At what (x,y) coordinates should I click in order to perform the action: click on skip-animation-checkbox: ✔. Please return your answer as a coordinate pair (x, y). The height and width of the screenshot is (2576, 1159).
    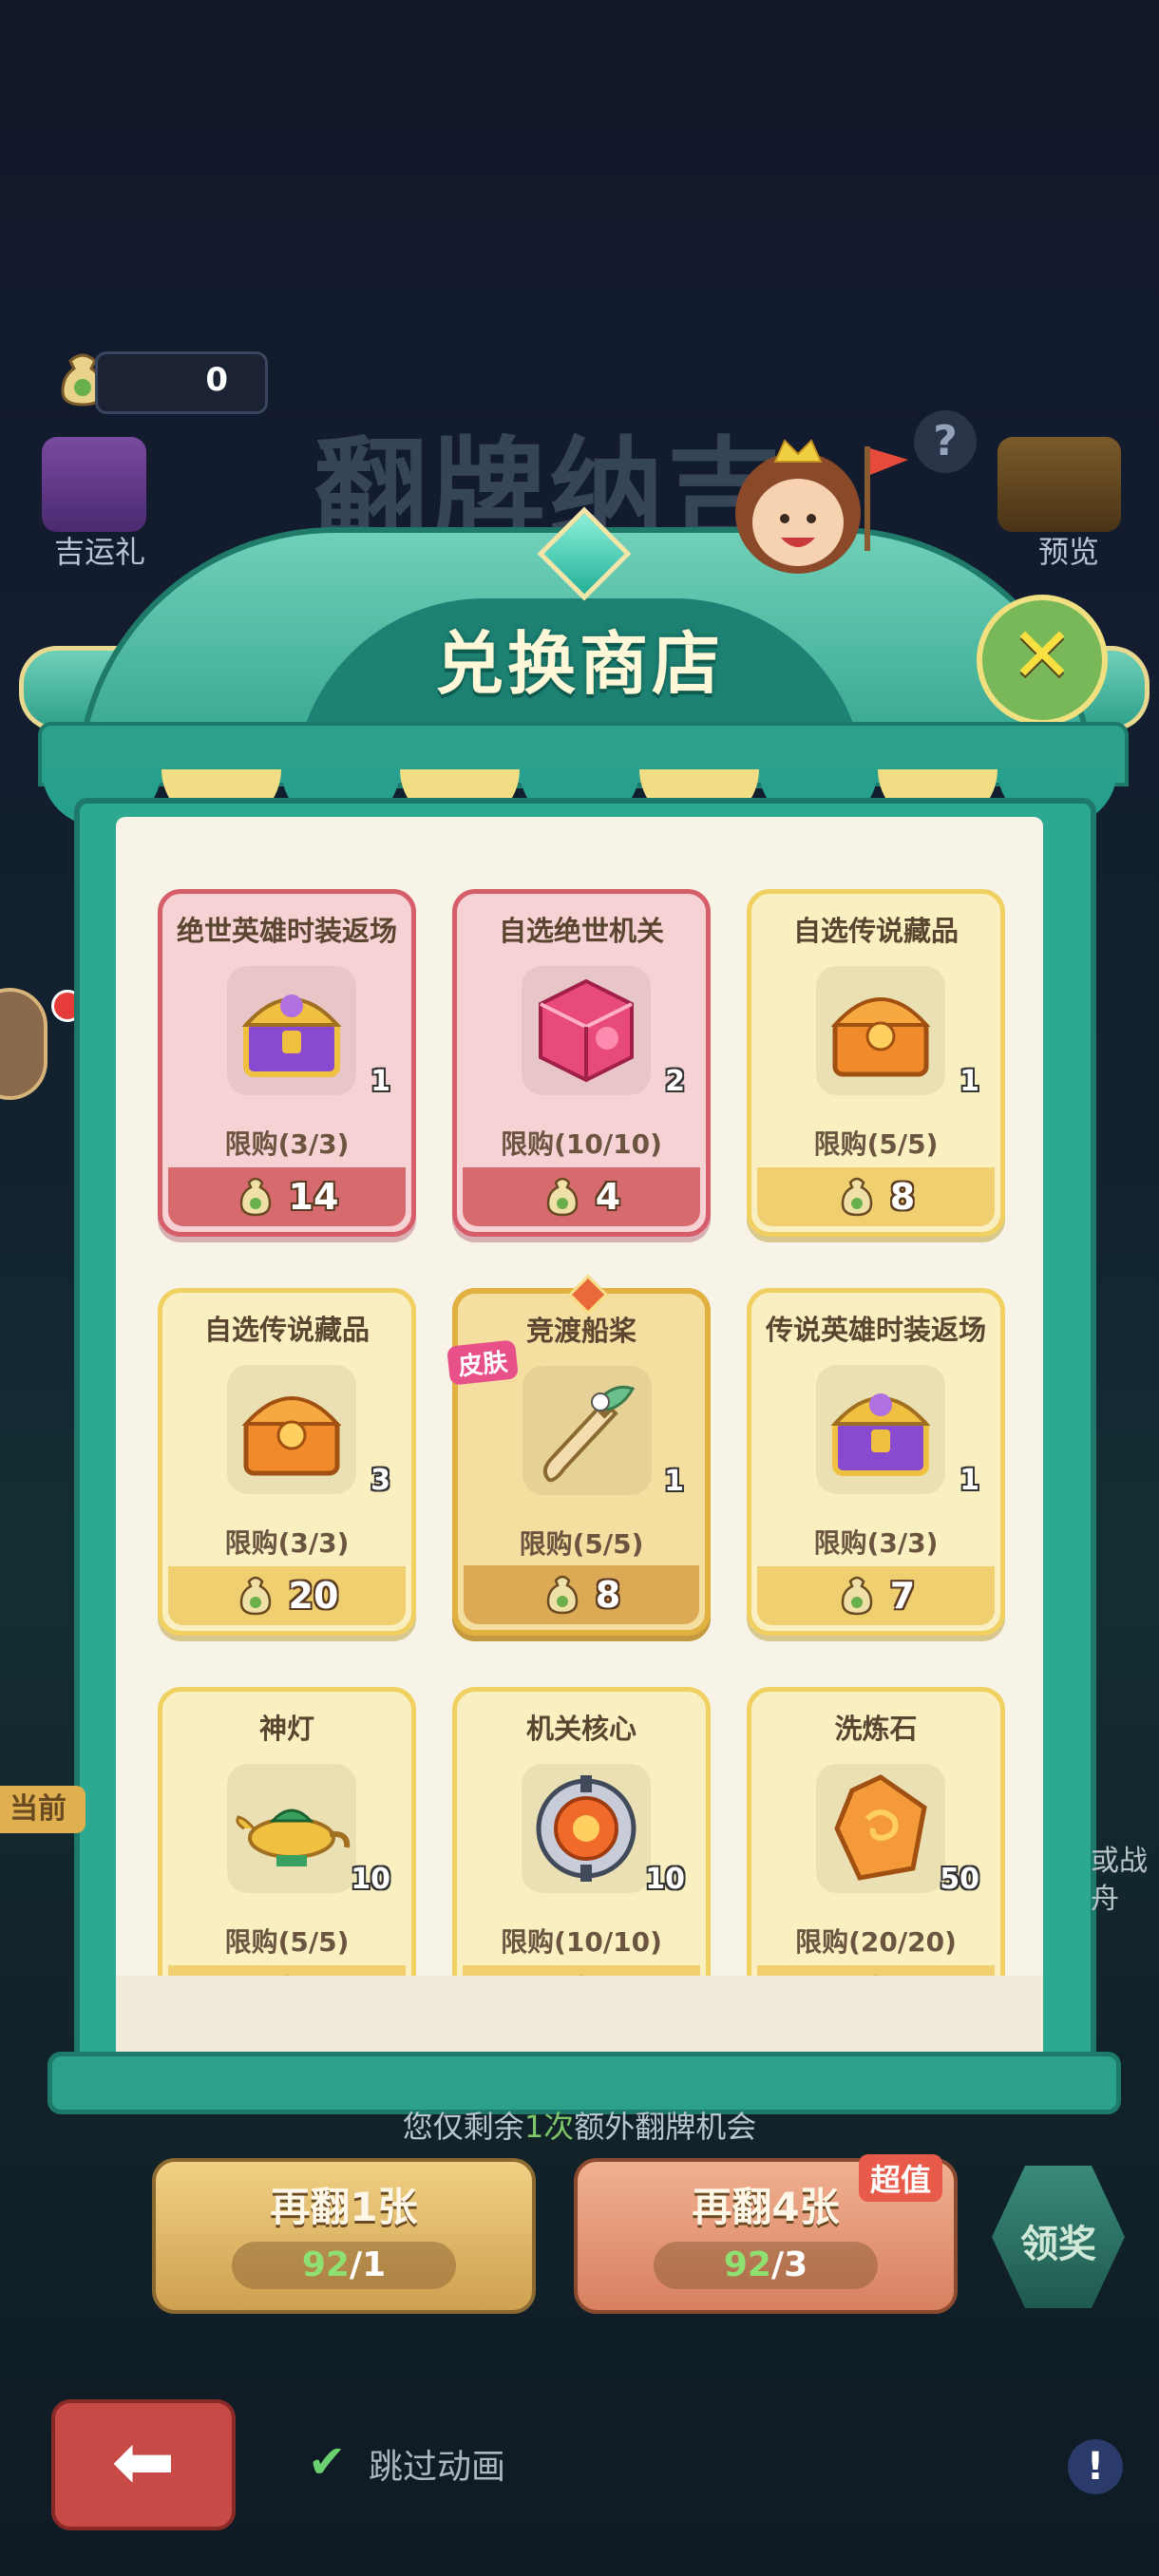
    Looking at the image, I should click on (329, 2462).